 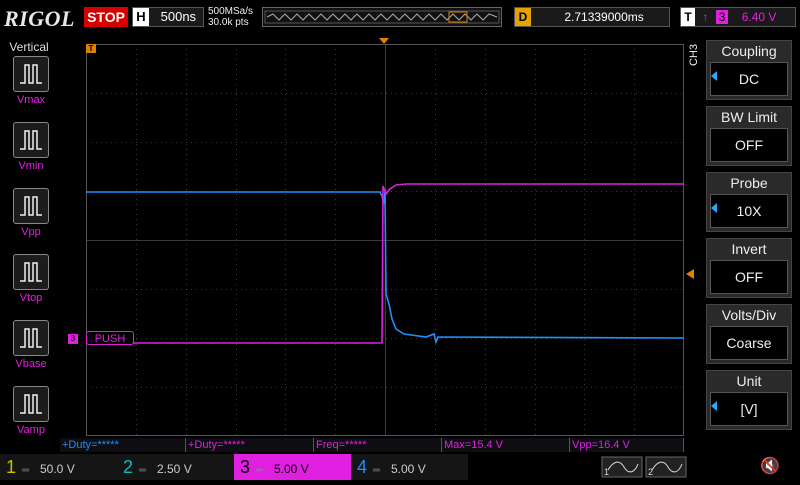 I want to click on rigol-logo: RIGOL, so click(x=39, y=18).